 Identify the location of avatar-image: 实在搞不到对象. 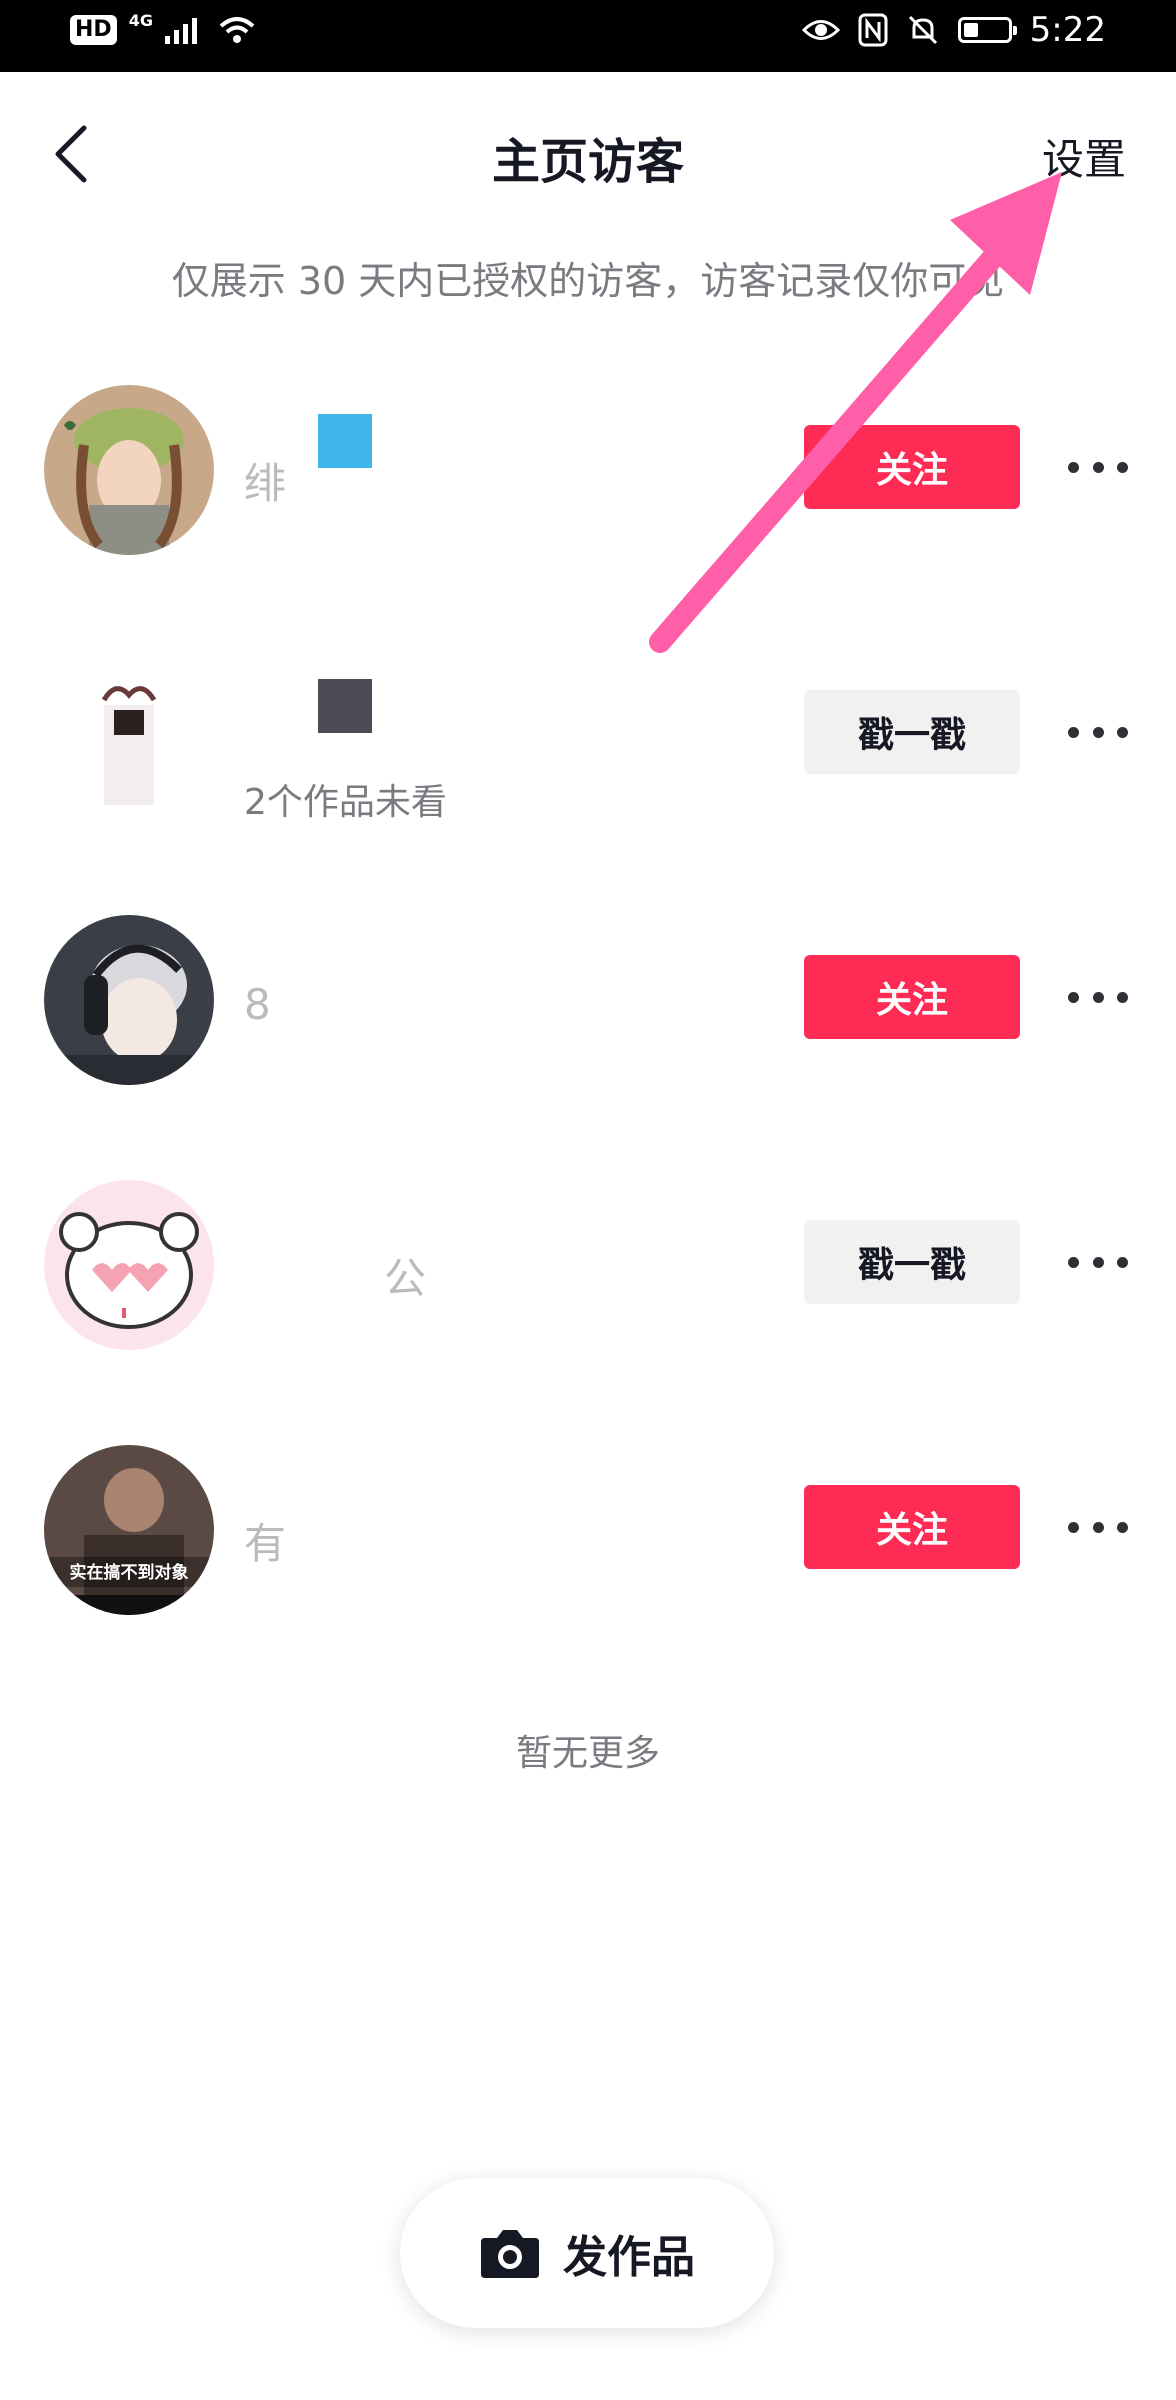
(129, 1530).